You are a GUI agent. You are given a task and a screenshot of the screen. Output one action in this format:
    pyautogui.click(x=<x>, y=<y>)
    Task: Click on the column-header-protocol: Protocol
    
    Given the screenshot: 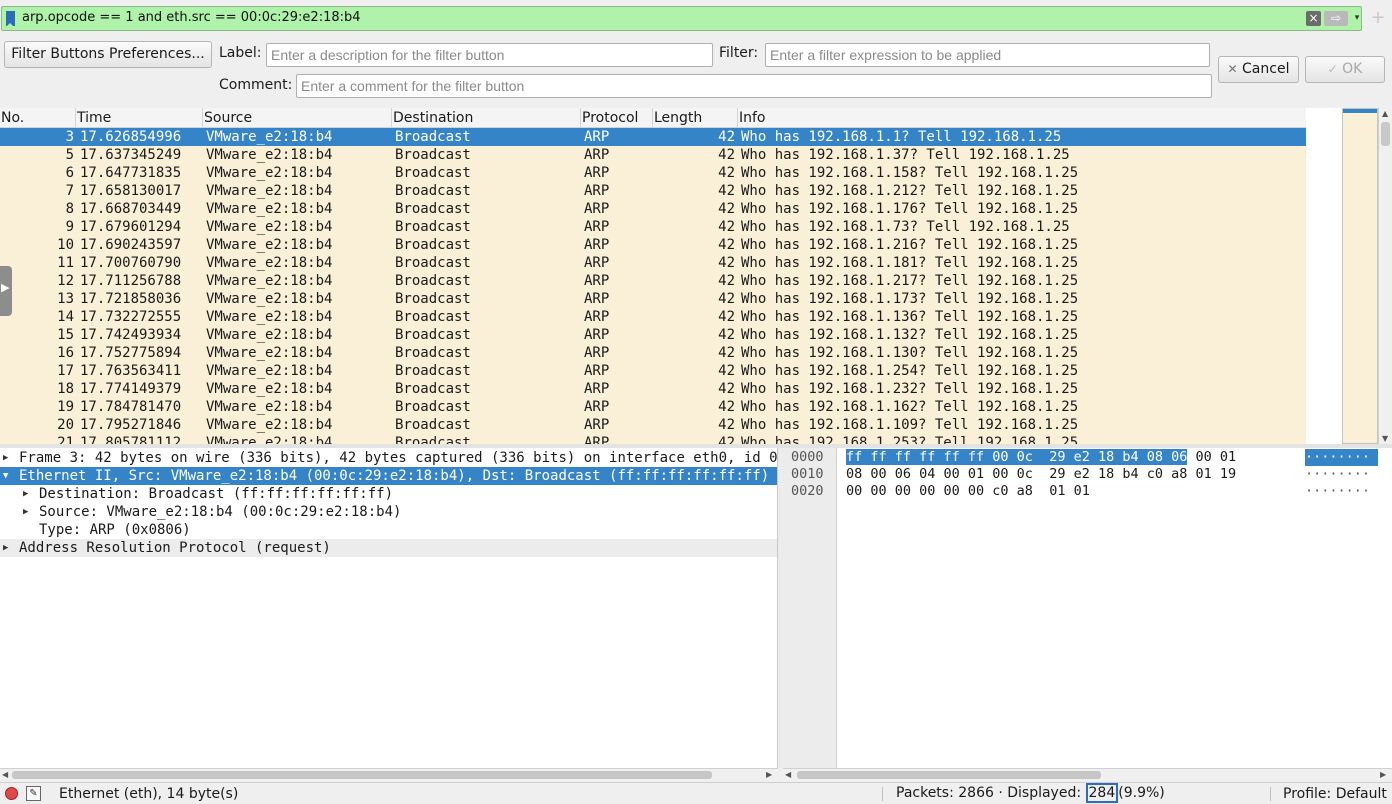 What is the action you would take?
    pyautogui.click(x=617, y=118)
    